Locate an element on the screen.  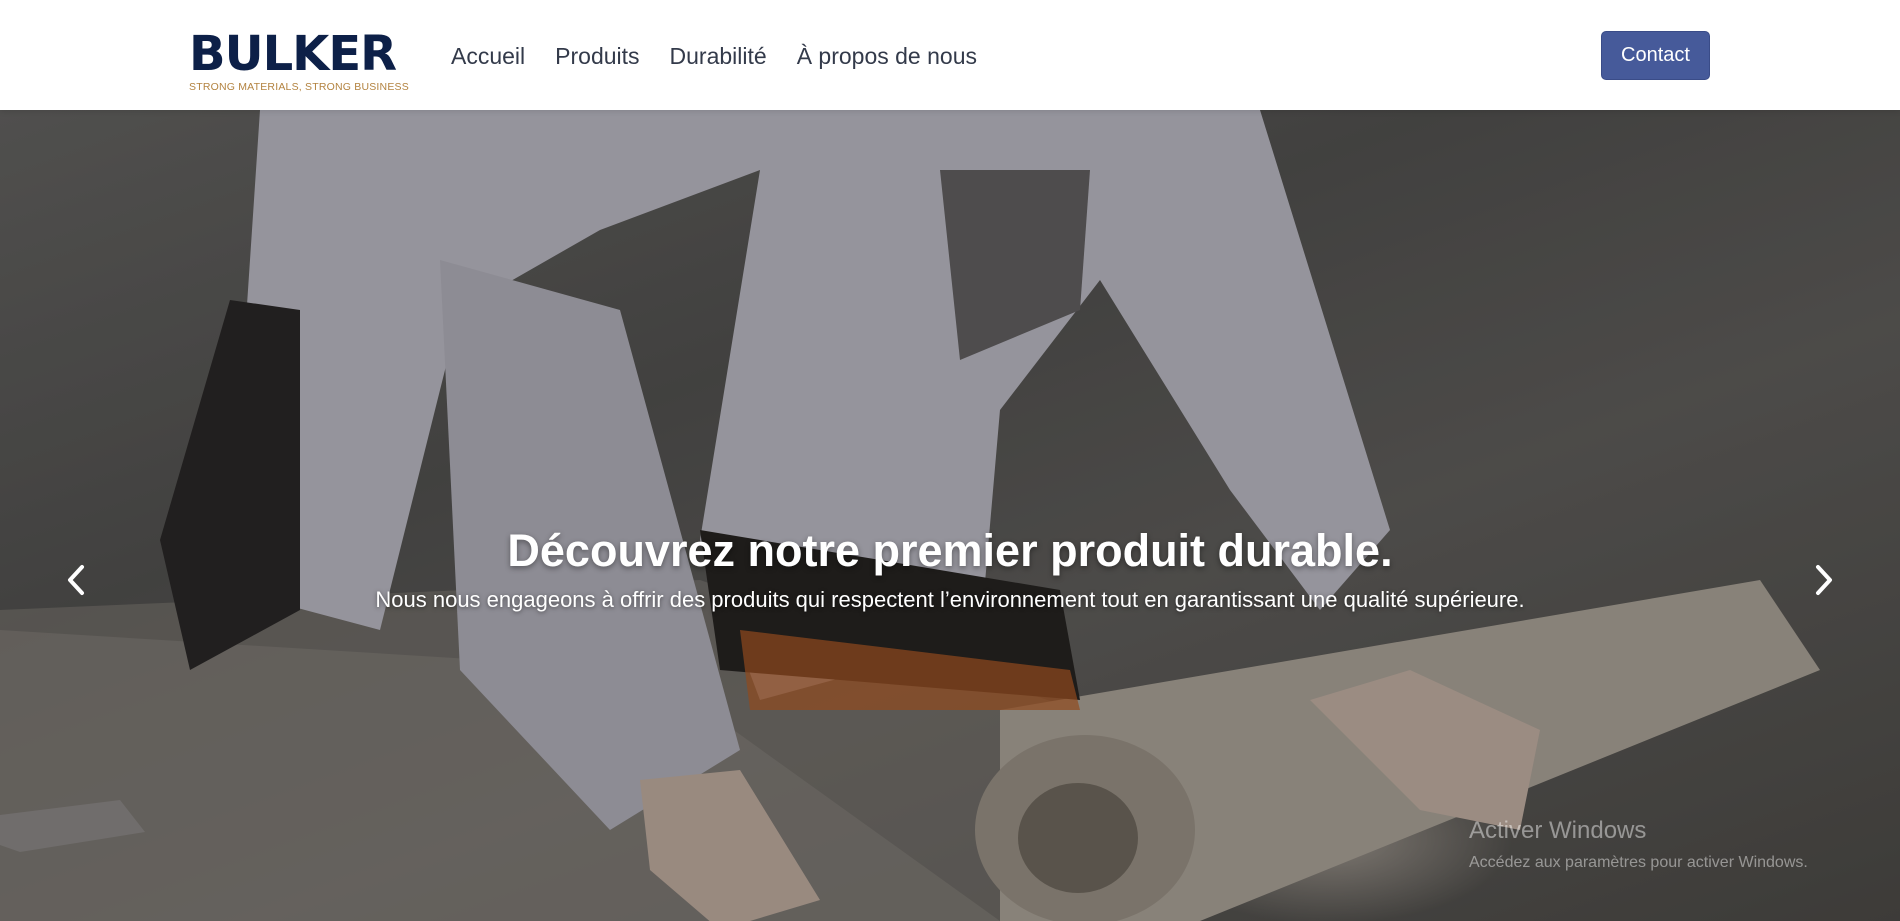
watermark-title: Activer Windows is located at coordinates (1558, 830).